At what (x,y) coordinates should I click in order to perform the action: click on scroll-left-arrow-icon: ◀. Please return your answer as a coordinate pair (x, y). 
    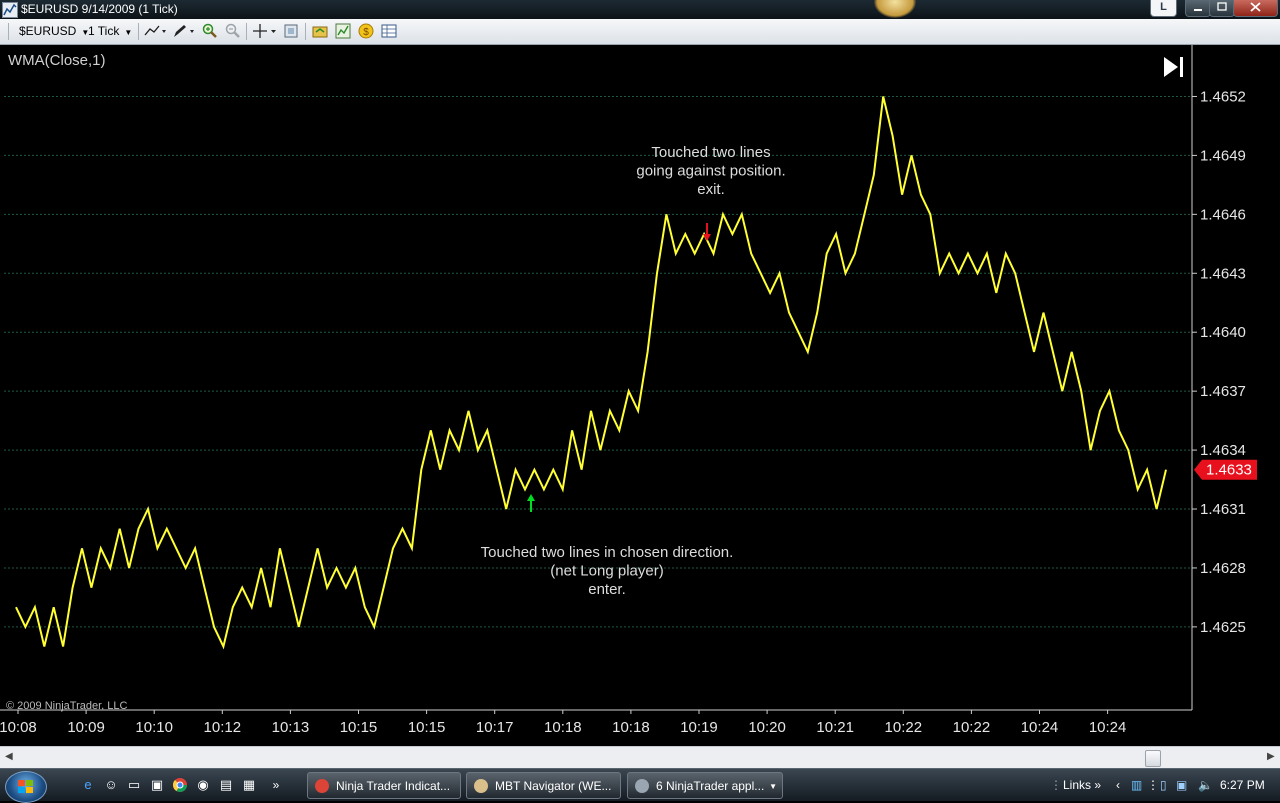
    Looking at the image, I should click on (9, 756).